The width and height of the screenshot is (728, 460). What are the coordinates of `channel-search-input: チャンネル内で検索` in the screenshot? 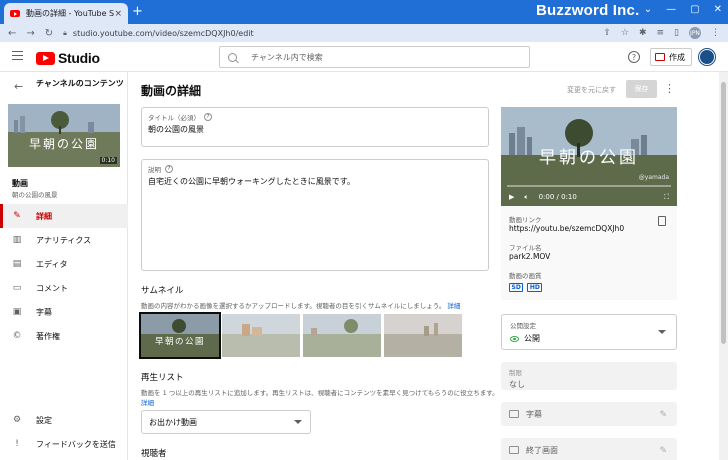 It's located at (374, 57).